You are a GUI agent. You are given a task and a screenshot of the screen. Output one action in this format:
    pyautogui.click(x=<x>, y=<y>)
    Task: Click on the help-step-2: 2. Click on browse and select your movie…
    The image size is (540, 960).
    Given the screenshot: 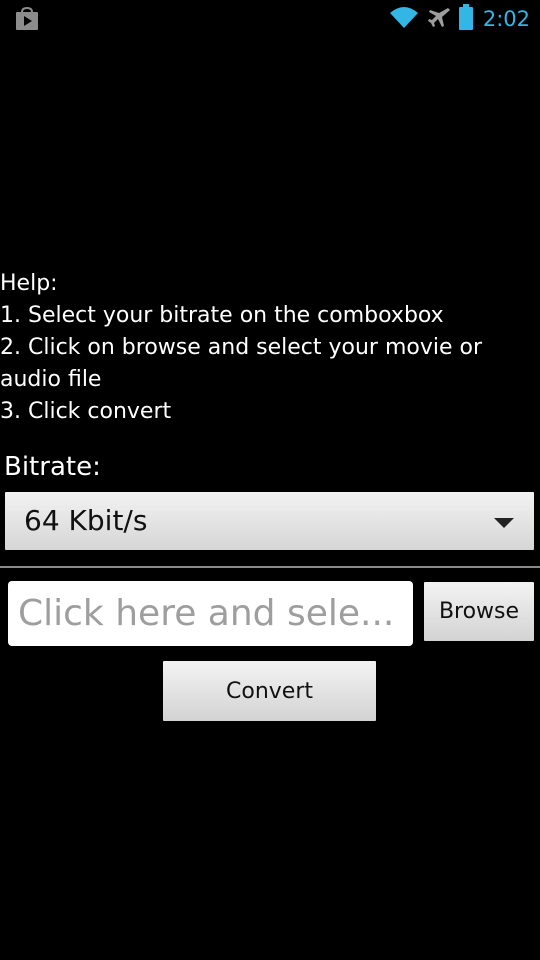 What is the action you would take?
    pyautogui.click(x=241, y=363)
    